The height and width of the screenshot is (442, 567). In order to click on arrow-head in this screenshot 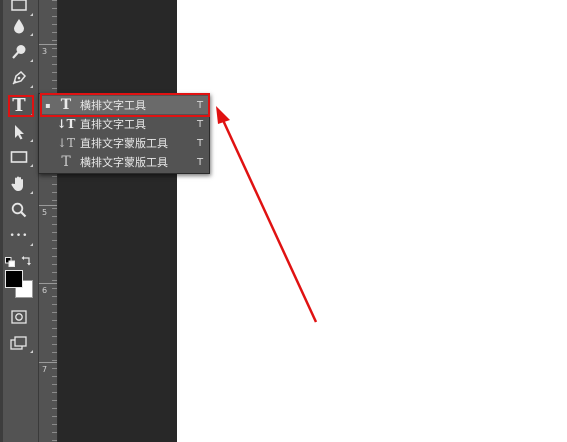, I will do `click(223, 115)`.